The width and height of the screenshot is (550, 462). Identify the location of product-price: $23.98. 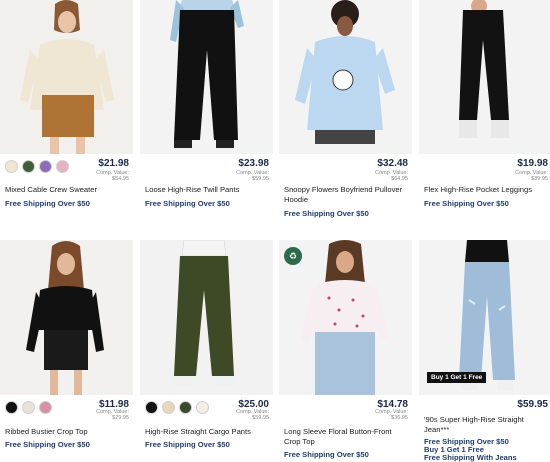
(253, 163).